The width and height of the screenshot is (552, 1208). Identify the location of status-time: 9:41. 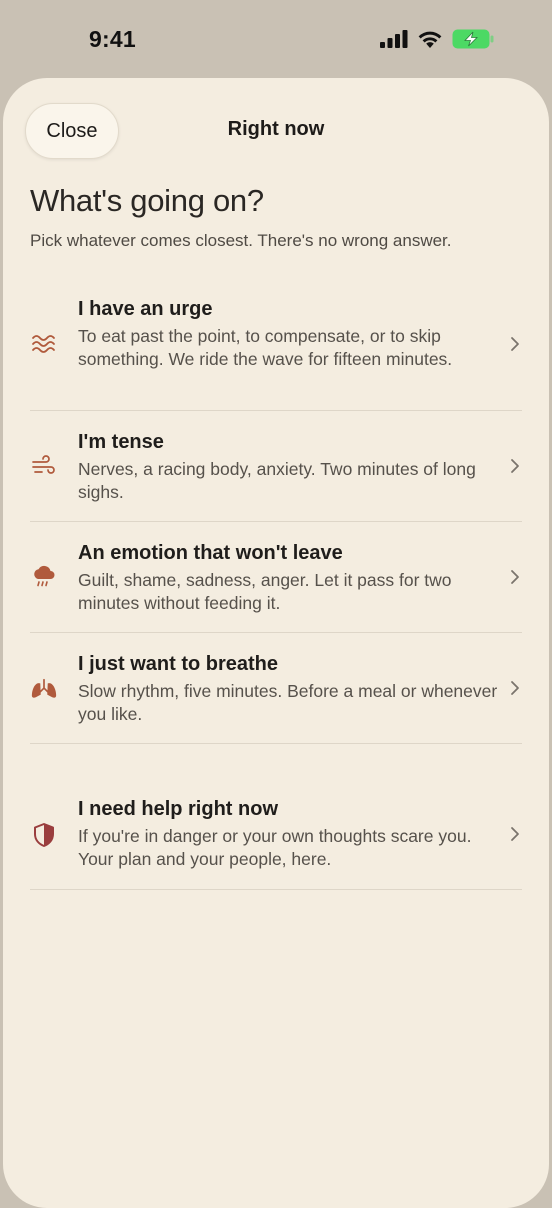
(112, 39).